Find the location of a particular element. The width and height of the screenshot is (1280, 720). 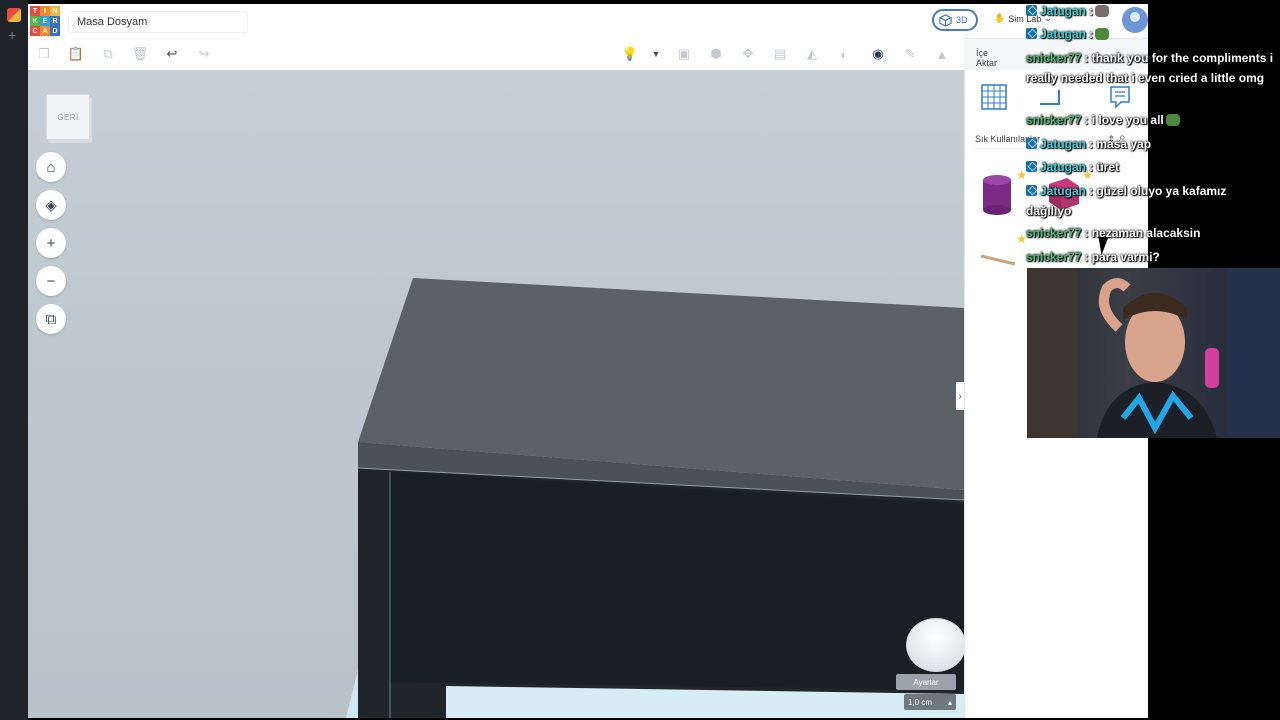

home-view-button: ⌂ is located at coordinates (51, 167).